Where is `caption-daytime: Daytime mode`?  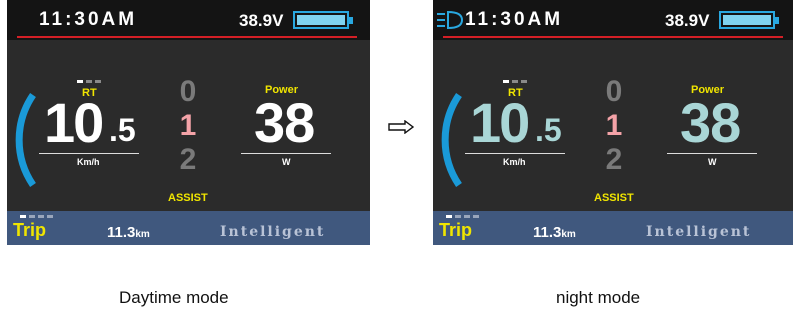 caption-daytime: Daytime mode is located at coordinates (174, 297).